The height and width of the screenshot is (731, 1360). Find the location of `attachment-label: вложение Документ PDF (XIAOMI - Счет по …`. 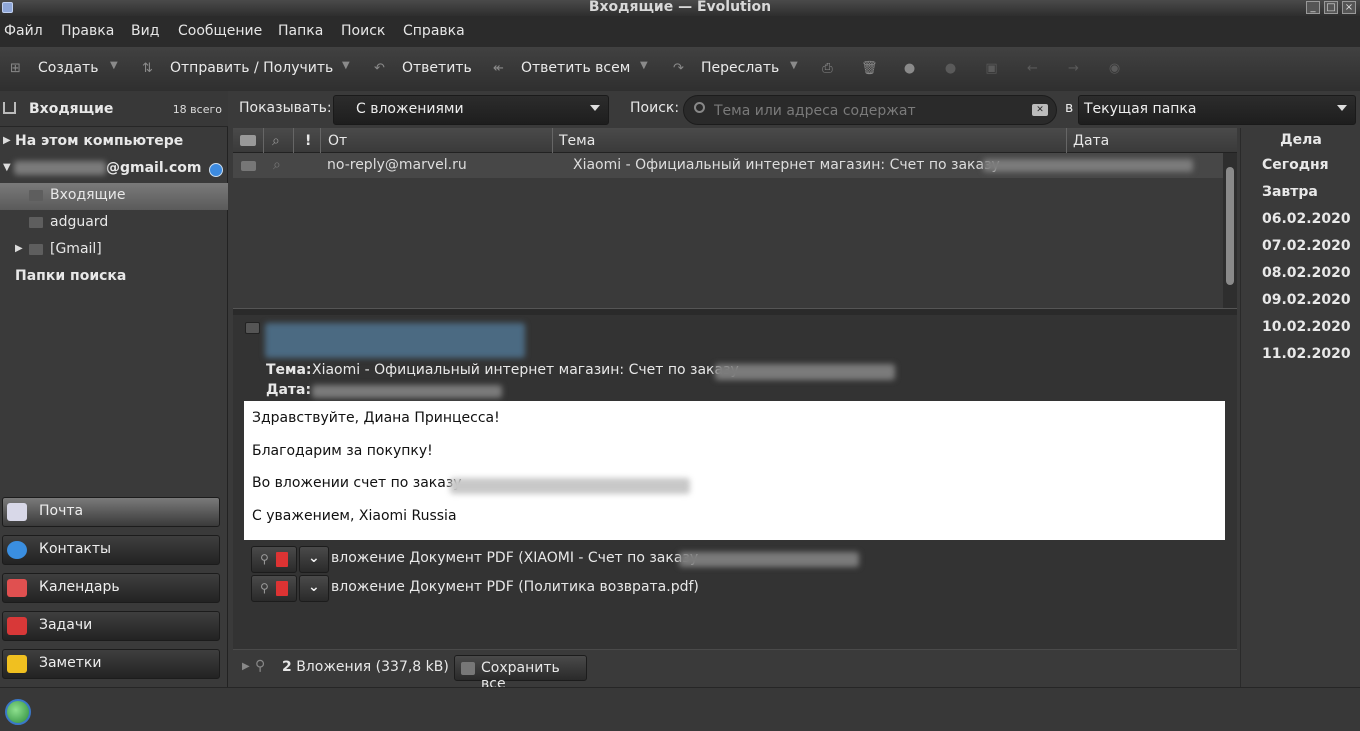

attachment-label: вложение Документ PDF (XIAOMI - Счет по … is located at coordinates (515, 558).